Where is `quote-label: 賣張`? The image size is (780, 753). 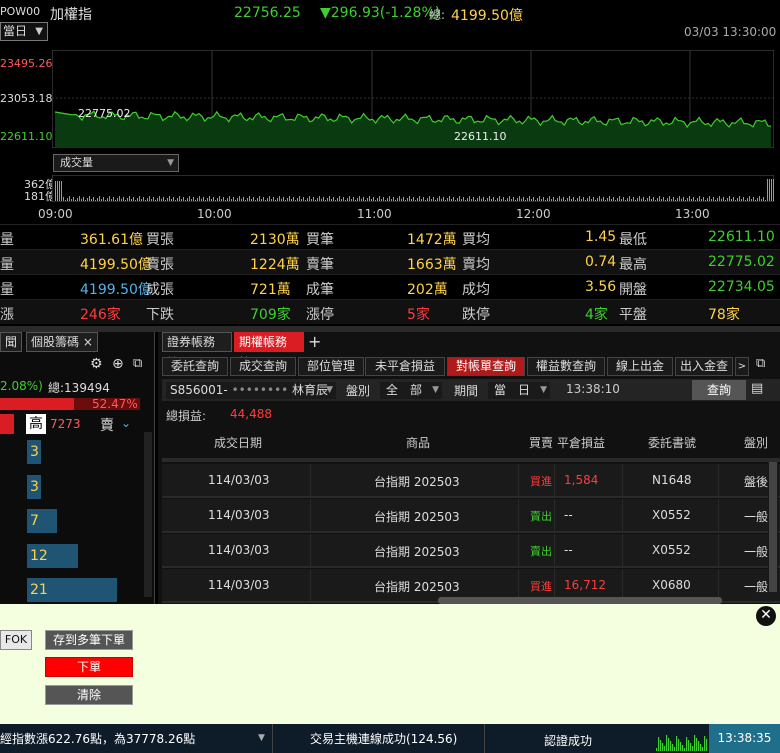
quote-label: 賣張 is located at coordinates (160, 265).